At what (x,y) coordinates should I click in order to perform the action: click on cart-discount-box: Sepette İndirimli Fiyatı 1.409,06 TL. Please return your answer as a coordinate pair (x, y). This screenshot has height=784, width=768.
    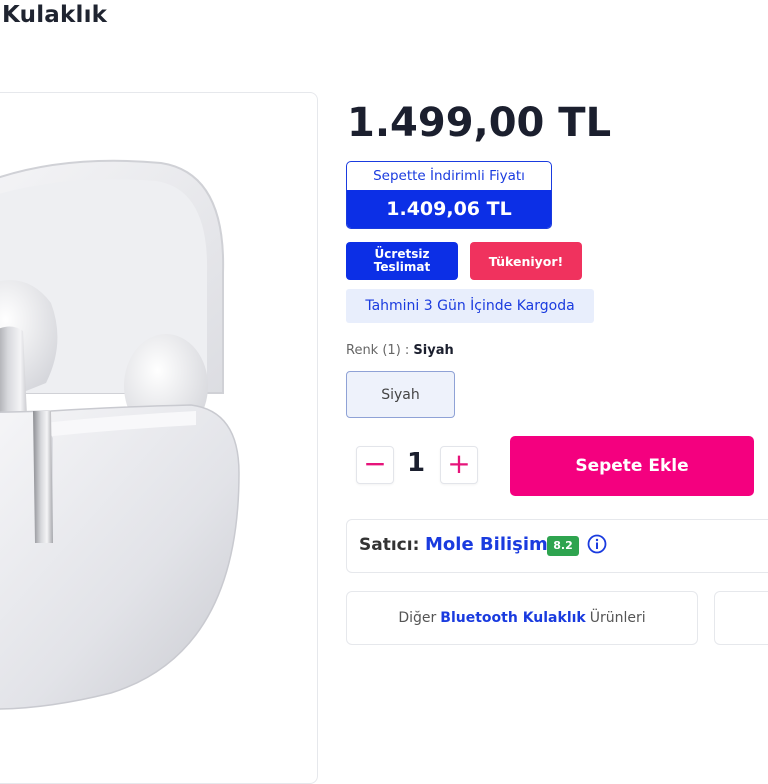
    Looking at the image, I should click on (449, 195).